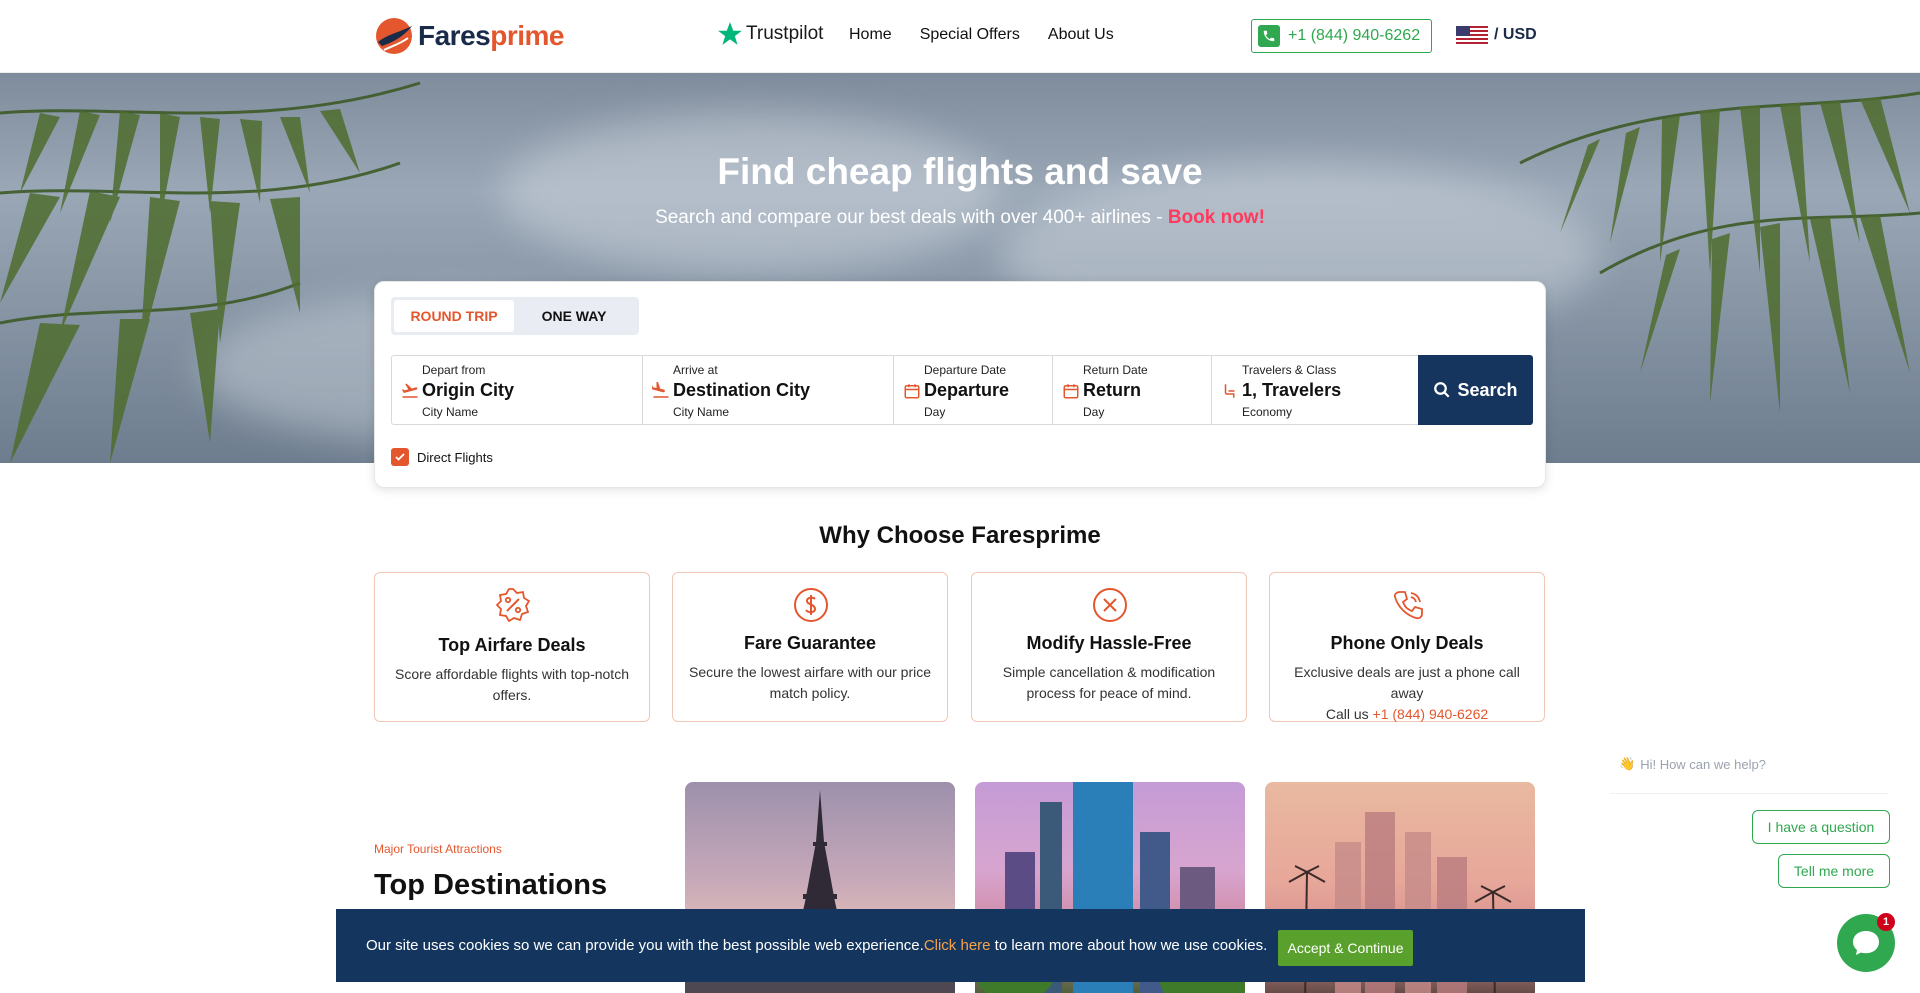 The height and width of the screenshot is (993, 1920). I want to click on travelers-class-field: Travelers & Class 1, Travelers Economy, so click(1315, 390).